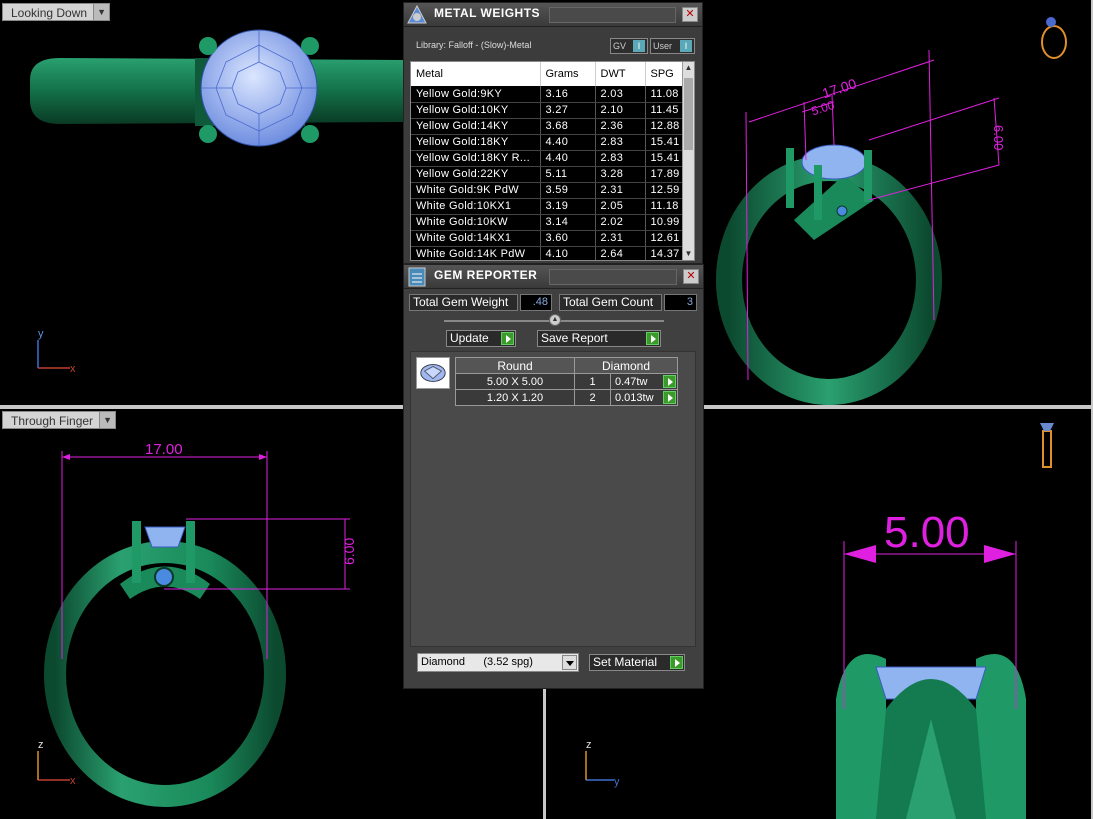 This screenshot has height=819, width=1093. I want to click on axis-z-label: z, so click(41, 745).